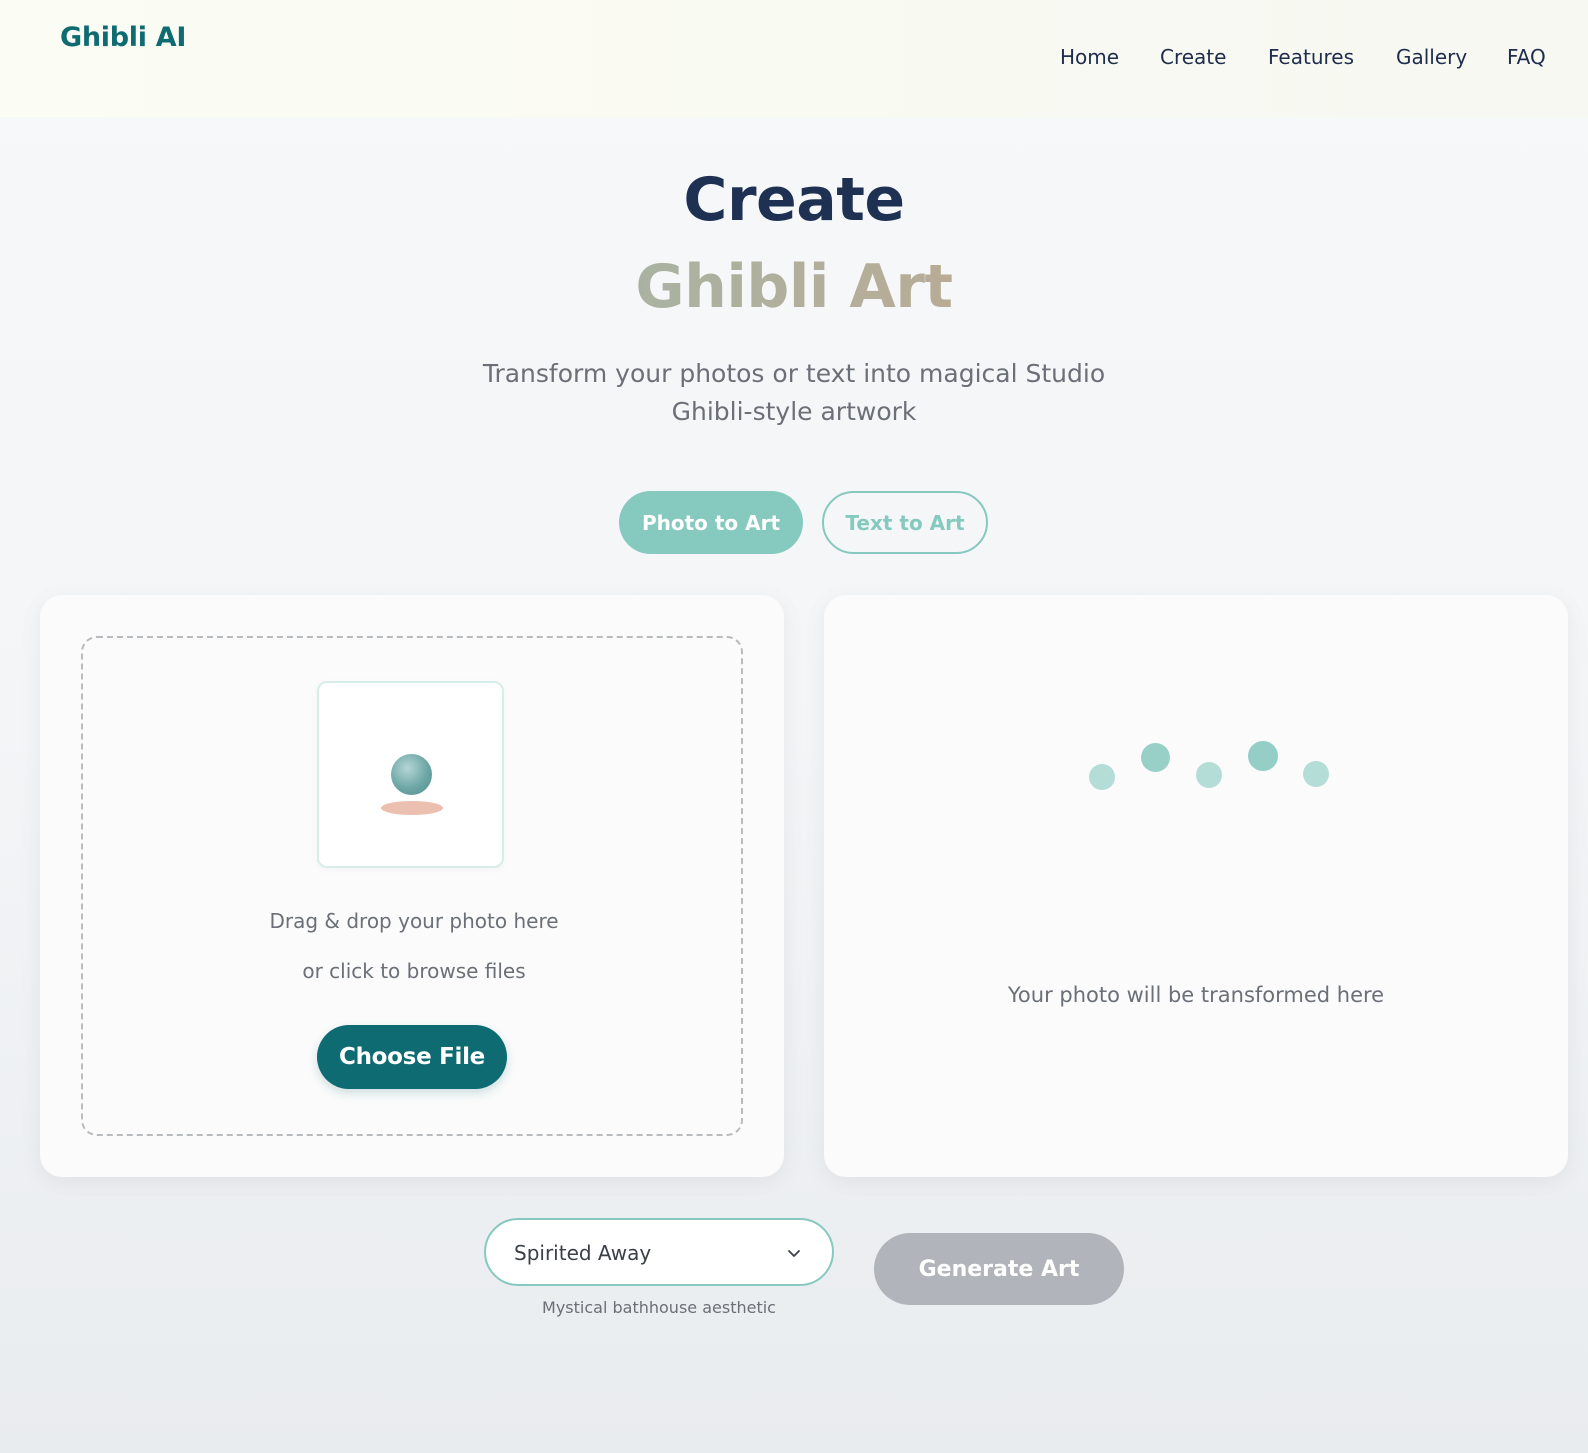 The width and height of the screenshot is (1588, 1453). I want to click on upload-illustration, so click(410, 774).